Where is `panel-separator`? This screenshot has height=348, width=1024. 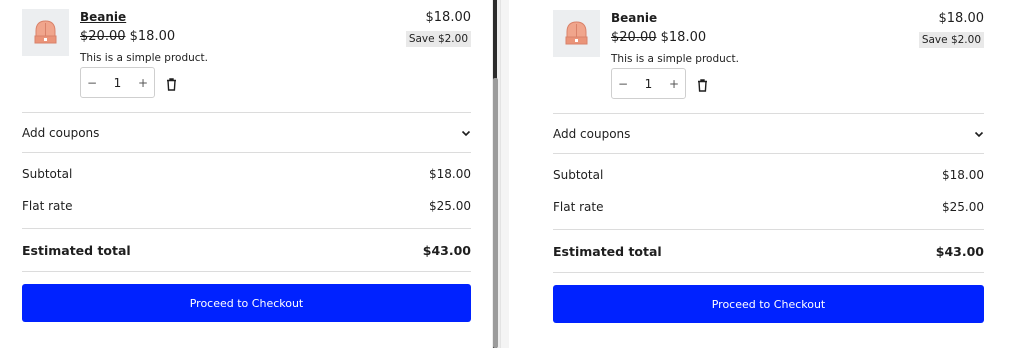 panel-separator is located at coordinates (504, 174).